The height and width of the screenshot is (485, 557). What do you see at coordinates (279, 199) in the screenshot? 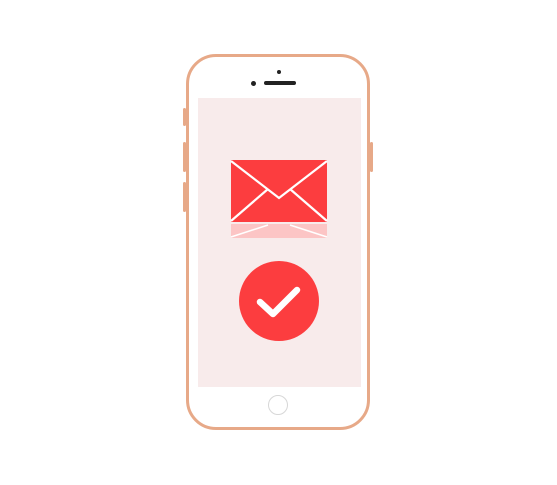
I see `envelope-icon` at bounding box center [279, 199].